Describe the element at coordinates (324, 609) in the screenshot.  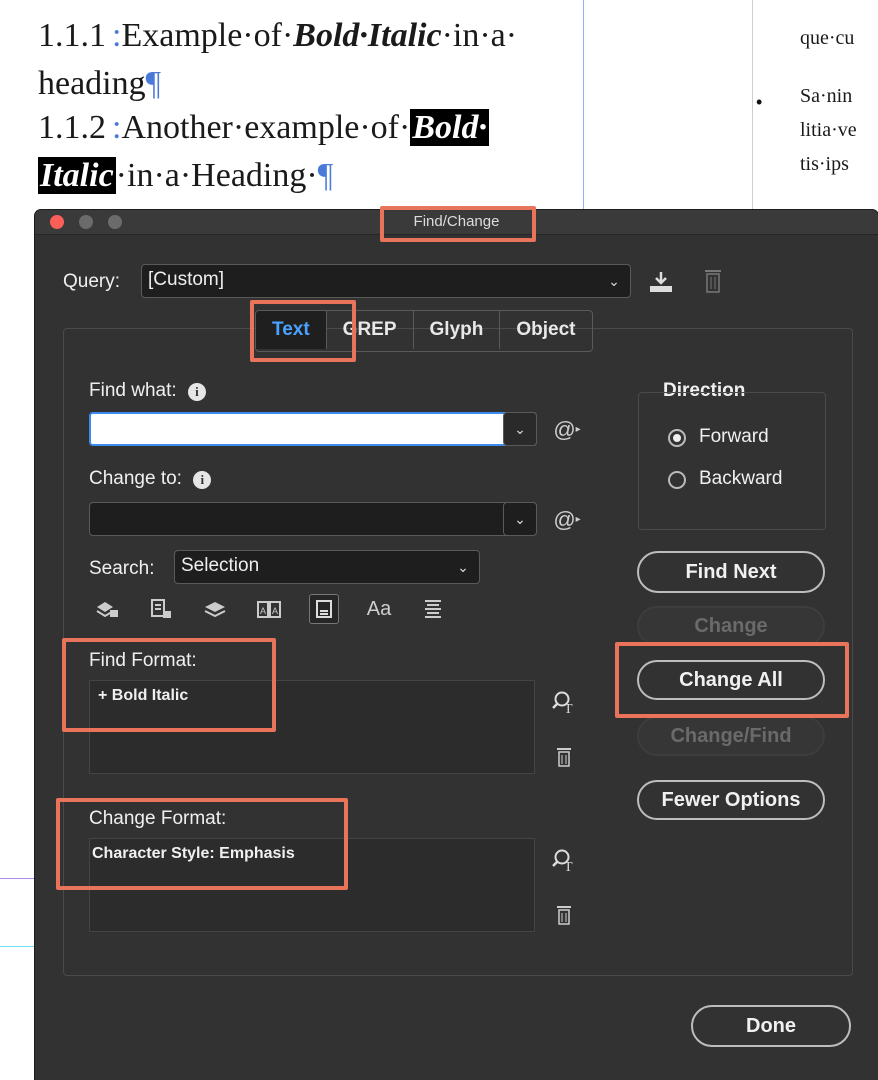
I see `footnotes-icon` at that location.